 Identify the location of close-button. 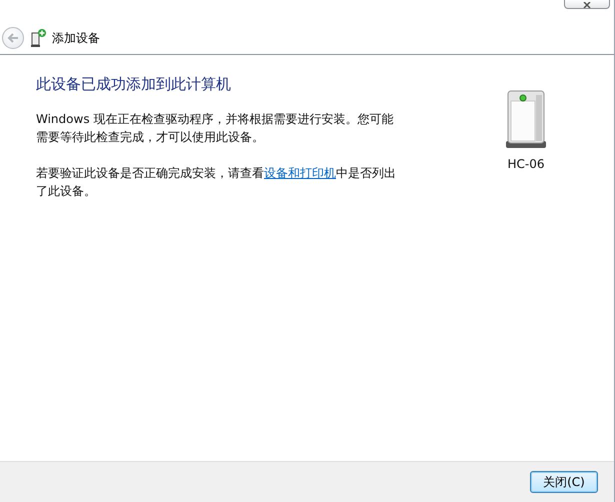
(587, 4).